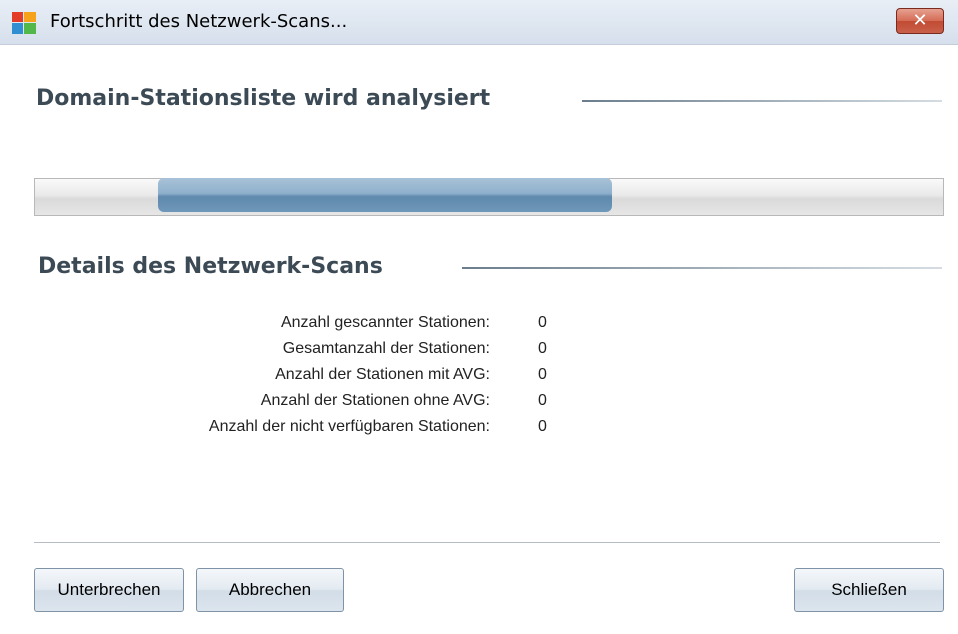 This screenshot has height=634, width=958. Describe the element at coordinates (109, 590) in the screenshot. I see `pause-button: Unterbrechen` at that location.